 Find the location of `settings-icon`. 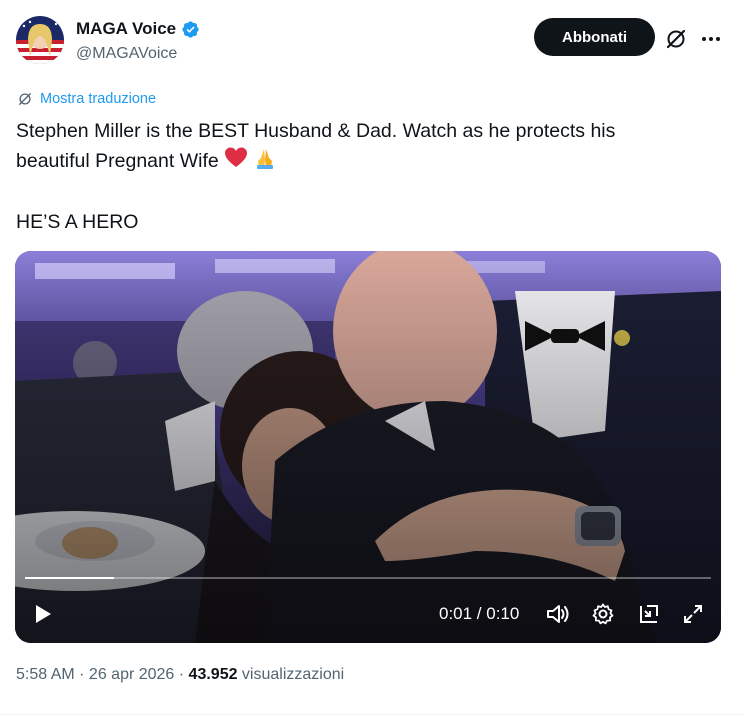

settings-icon is located at coordinates (603, 614).